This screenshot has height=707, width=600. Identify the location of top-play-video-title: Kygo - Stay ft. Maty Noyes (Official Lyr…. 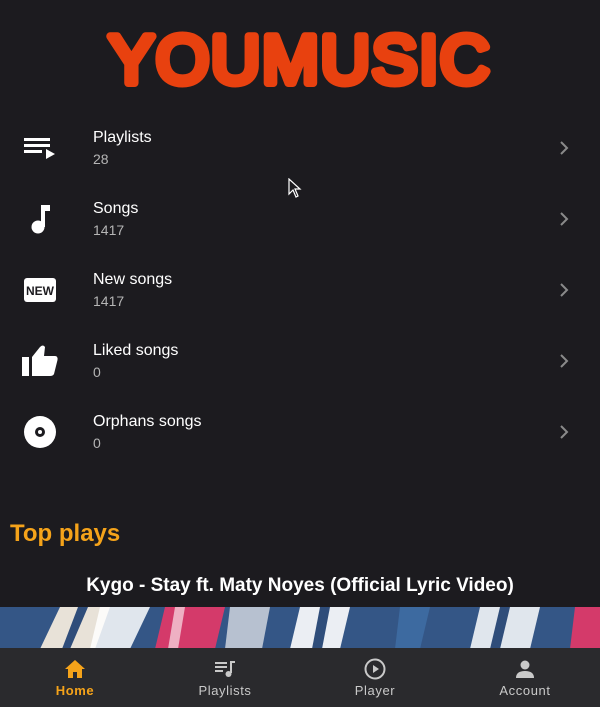
(300, 586).